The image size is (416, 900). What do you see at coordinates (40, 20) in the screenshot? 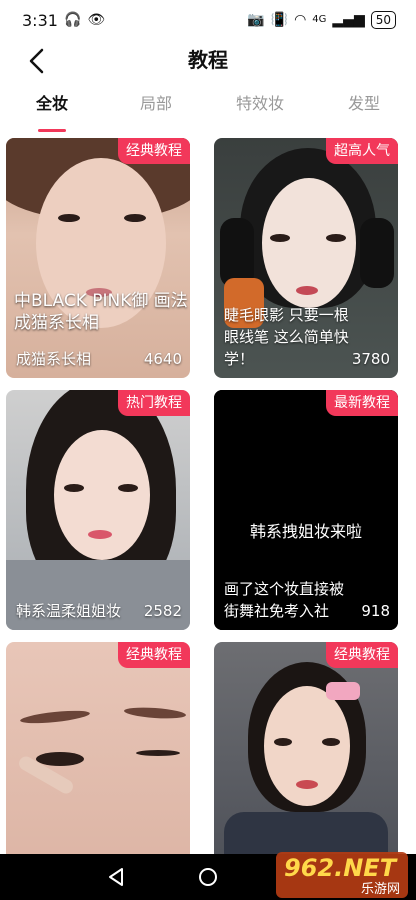
I see `status-time: 3:31` at bounding box center [40, 20].